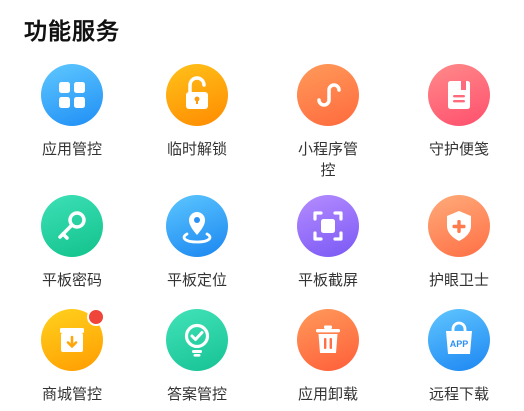 This screenshot has width=524, height=411. I want to click on tile-tablet-screenshot: 平板截屏, so click(328, 243).